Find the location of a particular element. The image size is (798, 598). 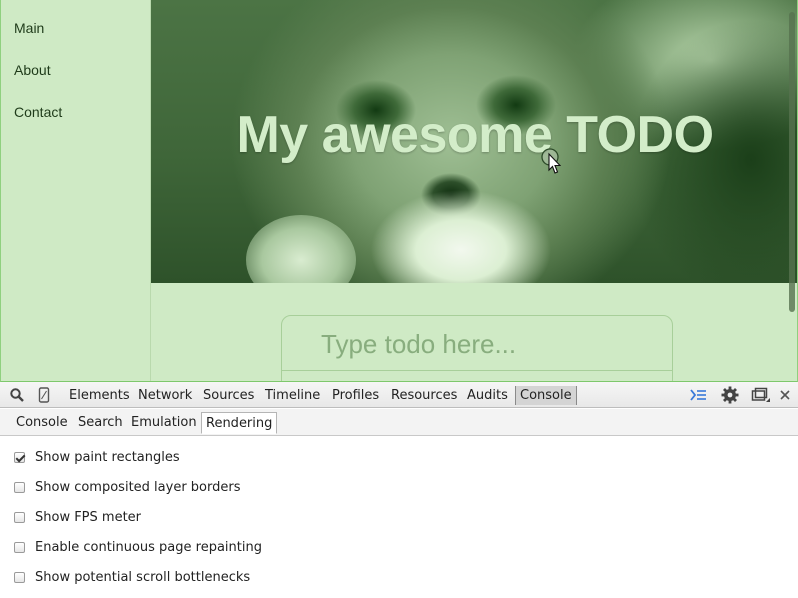

drawer-tabbar: Console Search Emulation Rendering is located at coordinates (399, 422).